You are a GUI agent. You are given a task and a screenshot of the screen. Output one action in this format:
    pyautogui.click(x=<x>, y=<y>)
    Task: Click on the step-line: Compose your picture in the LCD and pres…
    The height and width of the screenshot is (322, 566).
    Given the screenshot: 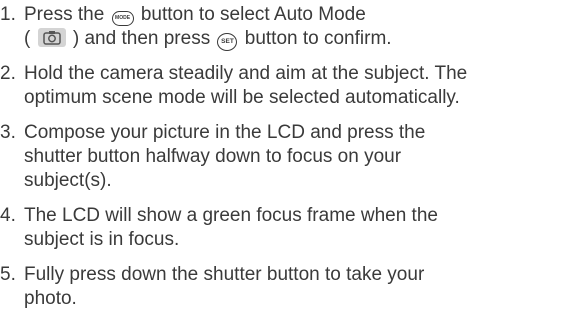 What is the action you would take?
    pyautogui.click(x=225, y=132)
    